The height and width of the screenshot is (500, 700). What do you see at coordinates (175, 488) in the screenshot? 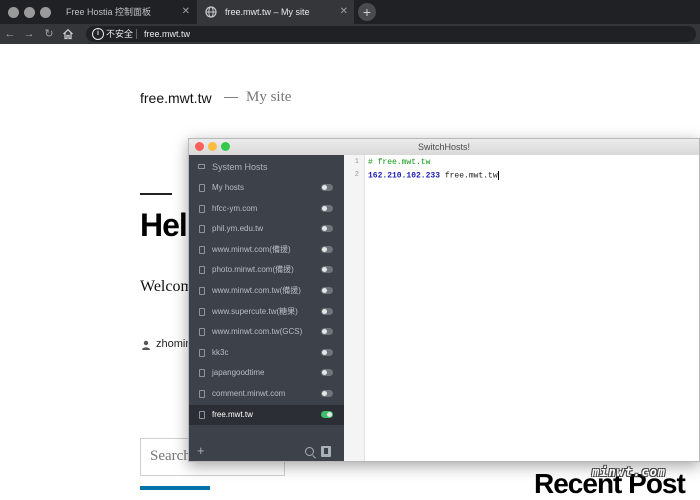
I see `search-button` at bounding box center [175, 488].